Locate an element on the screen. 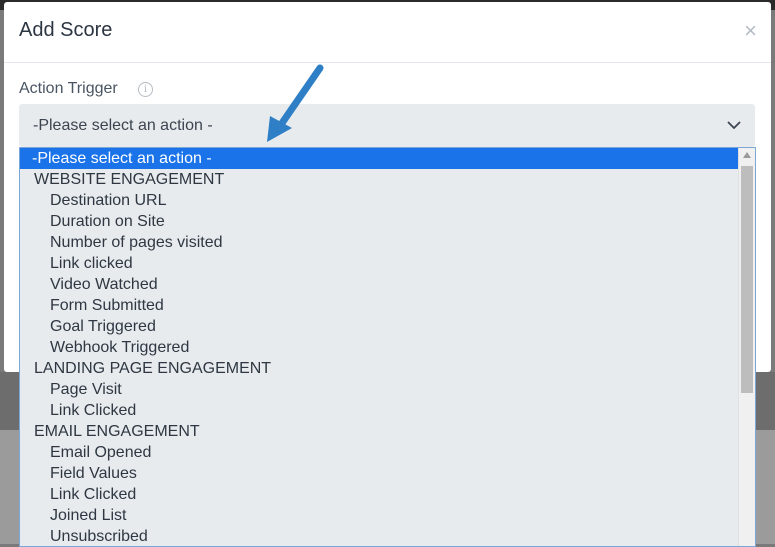  scrollbar is located at coordinates (746, 347).